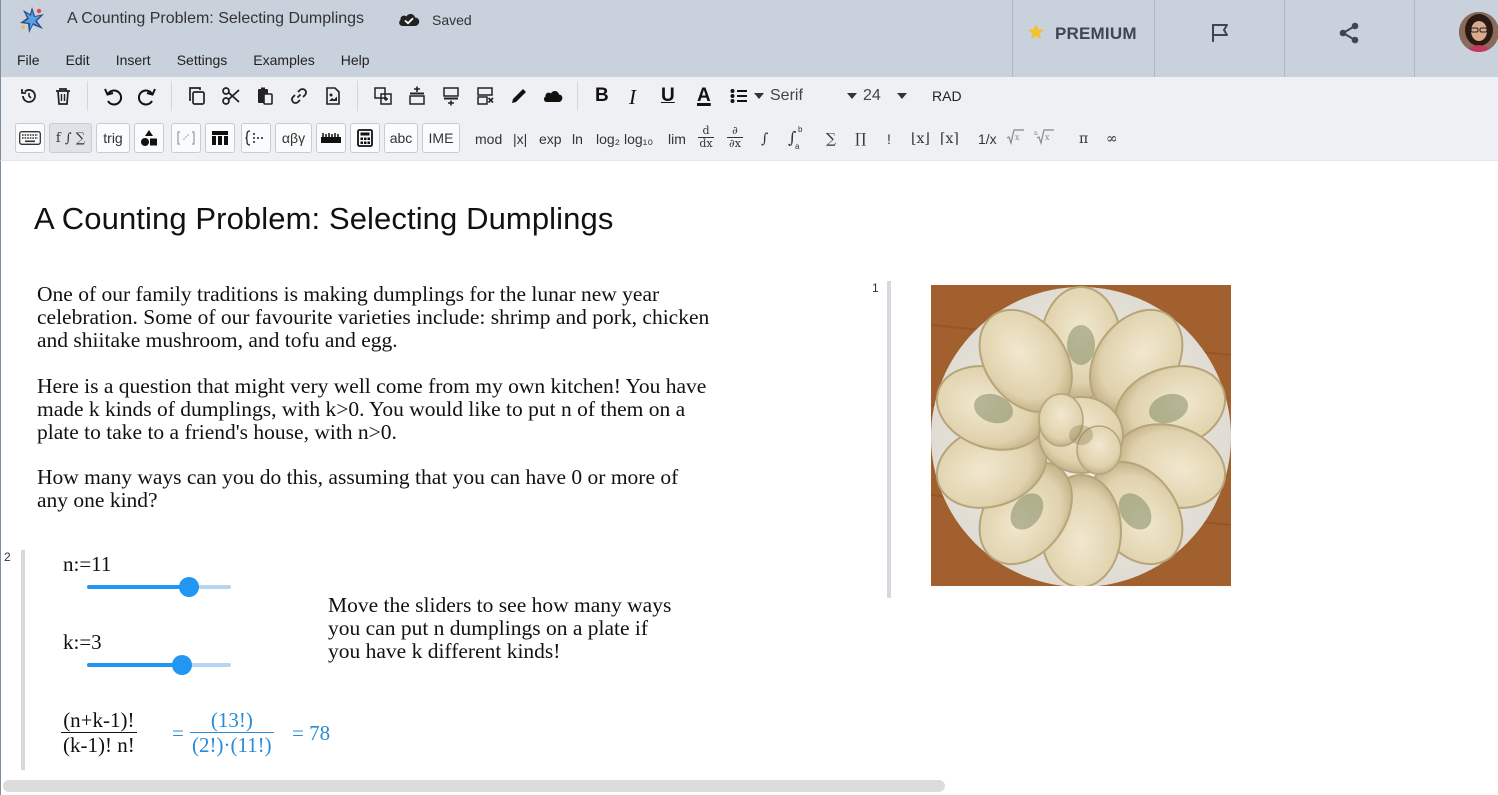 This screenshot has height=795, width=1498. I want to click on abs-button: |x|, so click(520, 139).